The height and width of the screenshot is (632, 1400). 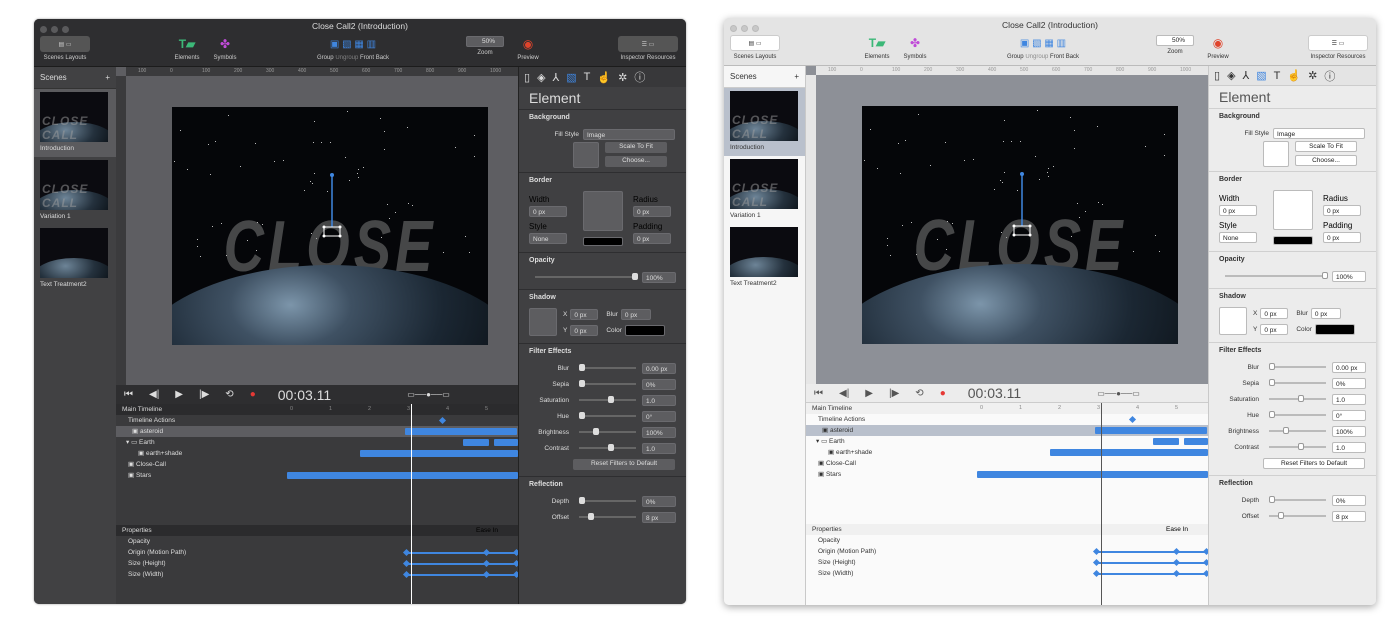 I want to click on timeline-layer-row: ▣ asteroid, so click(x=1007, y=430).